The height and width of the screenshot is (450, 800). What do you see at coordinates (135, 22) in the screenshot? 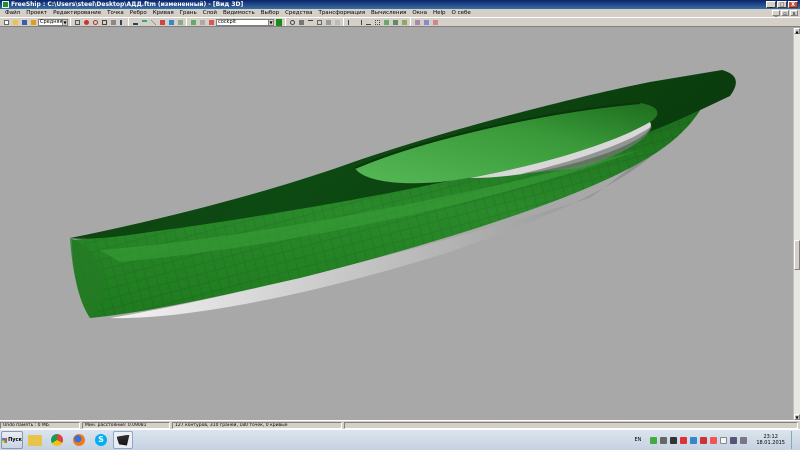
I see `buttocks-icon` at bounding box center [135, 22].